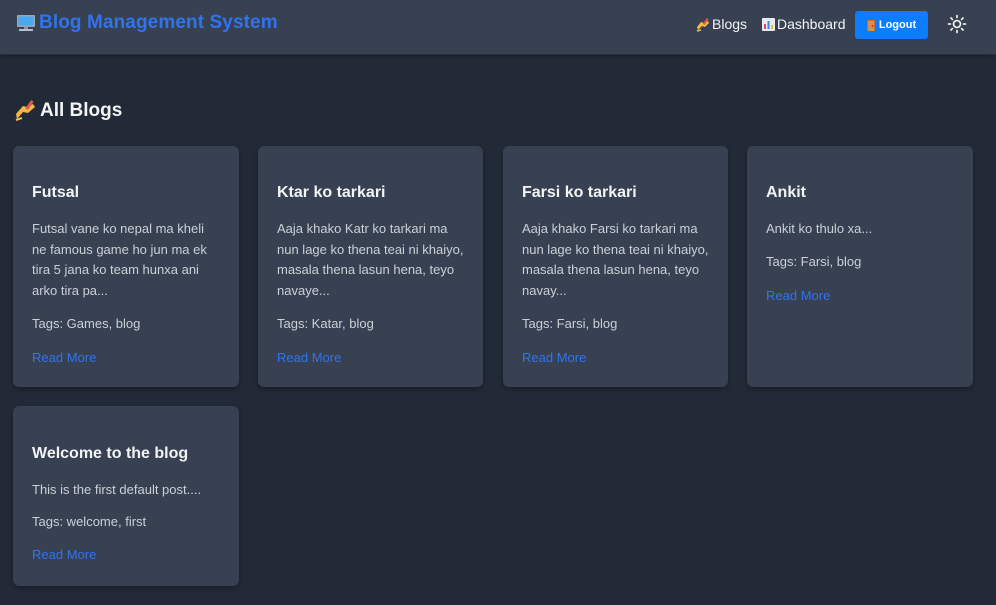 This screenshot has height=605, width=996. Describe the element at coordinates (579, 192) in the screenshot. I see `blog-card-title: Farsi ko tarkari` at that location.